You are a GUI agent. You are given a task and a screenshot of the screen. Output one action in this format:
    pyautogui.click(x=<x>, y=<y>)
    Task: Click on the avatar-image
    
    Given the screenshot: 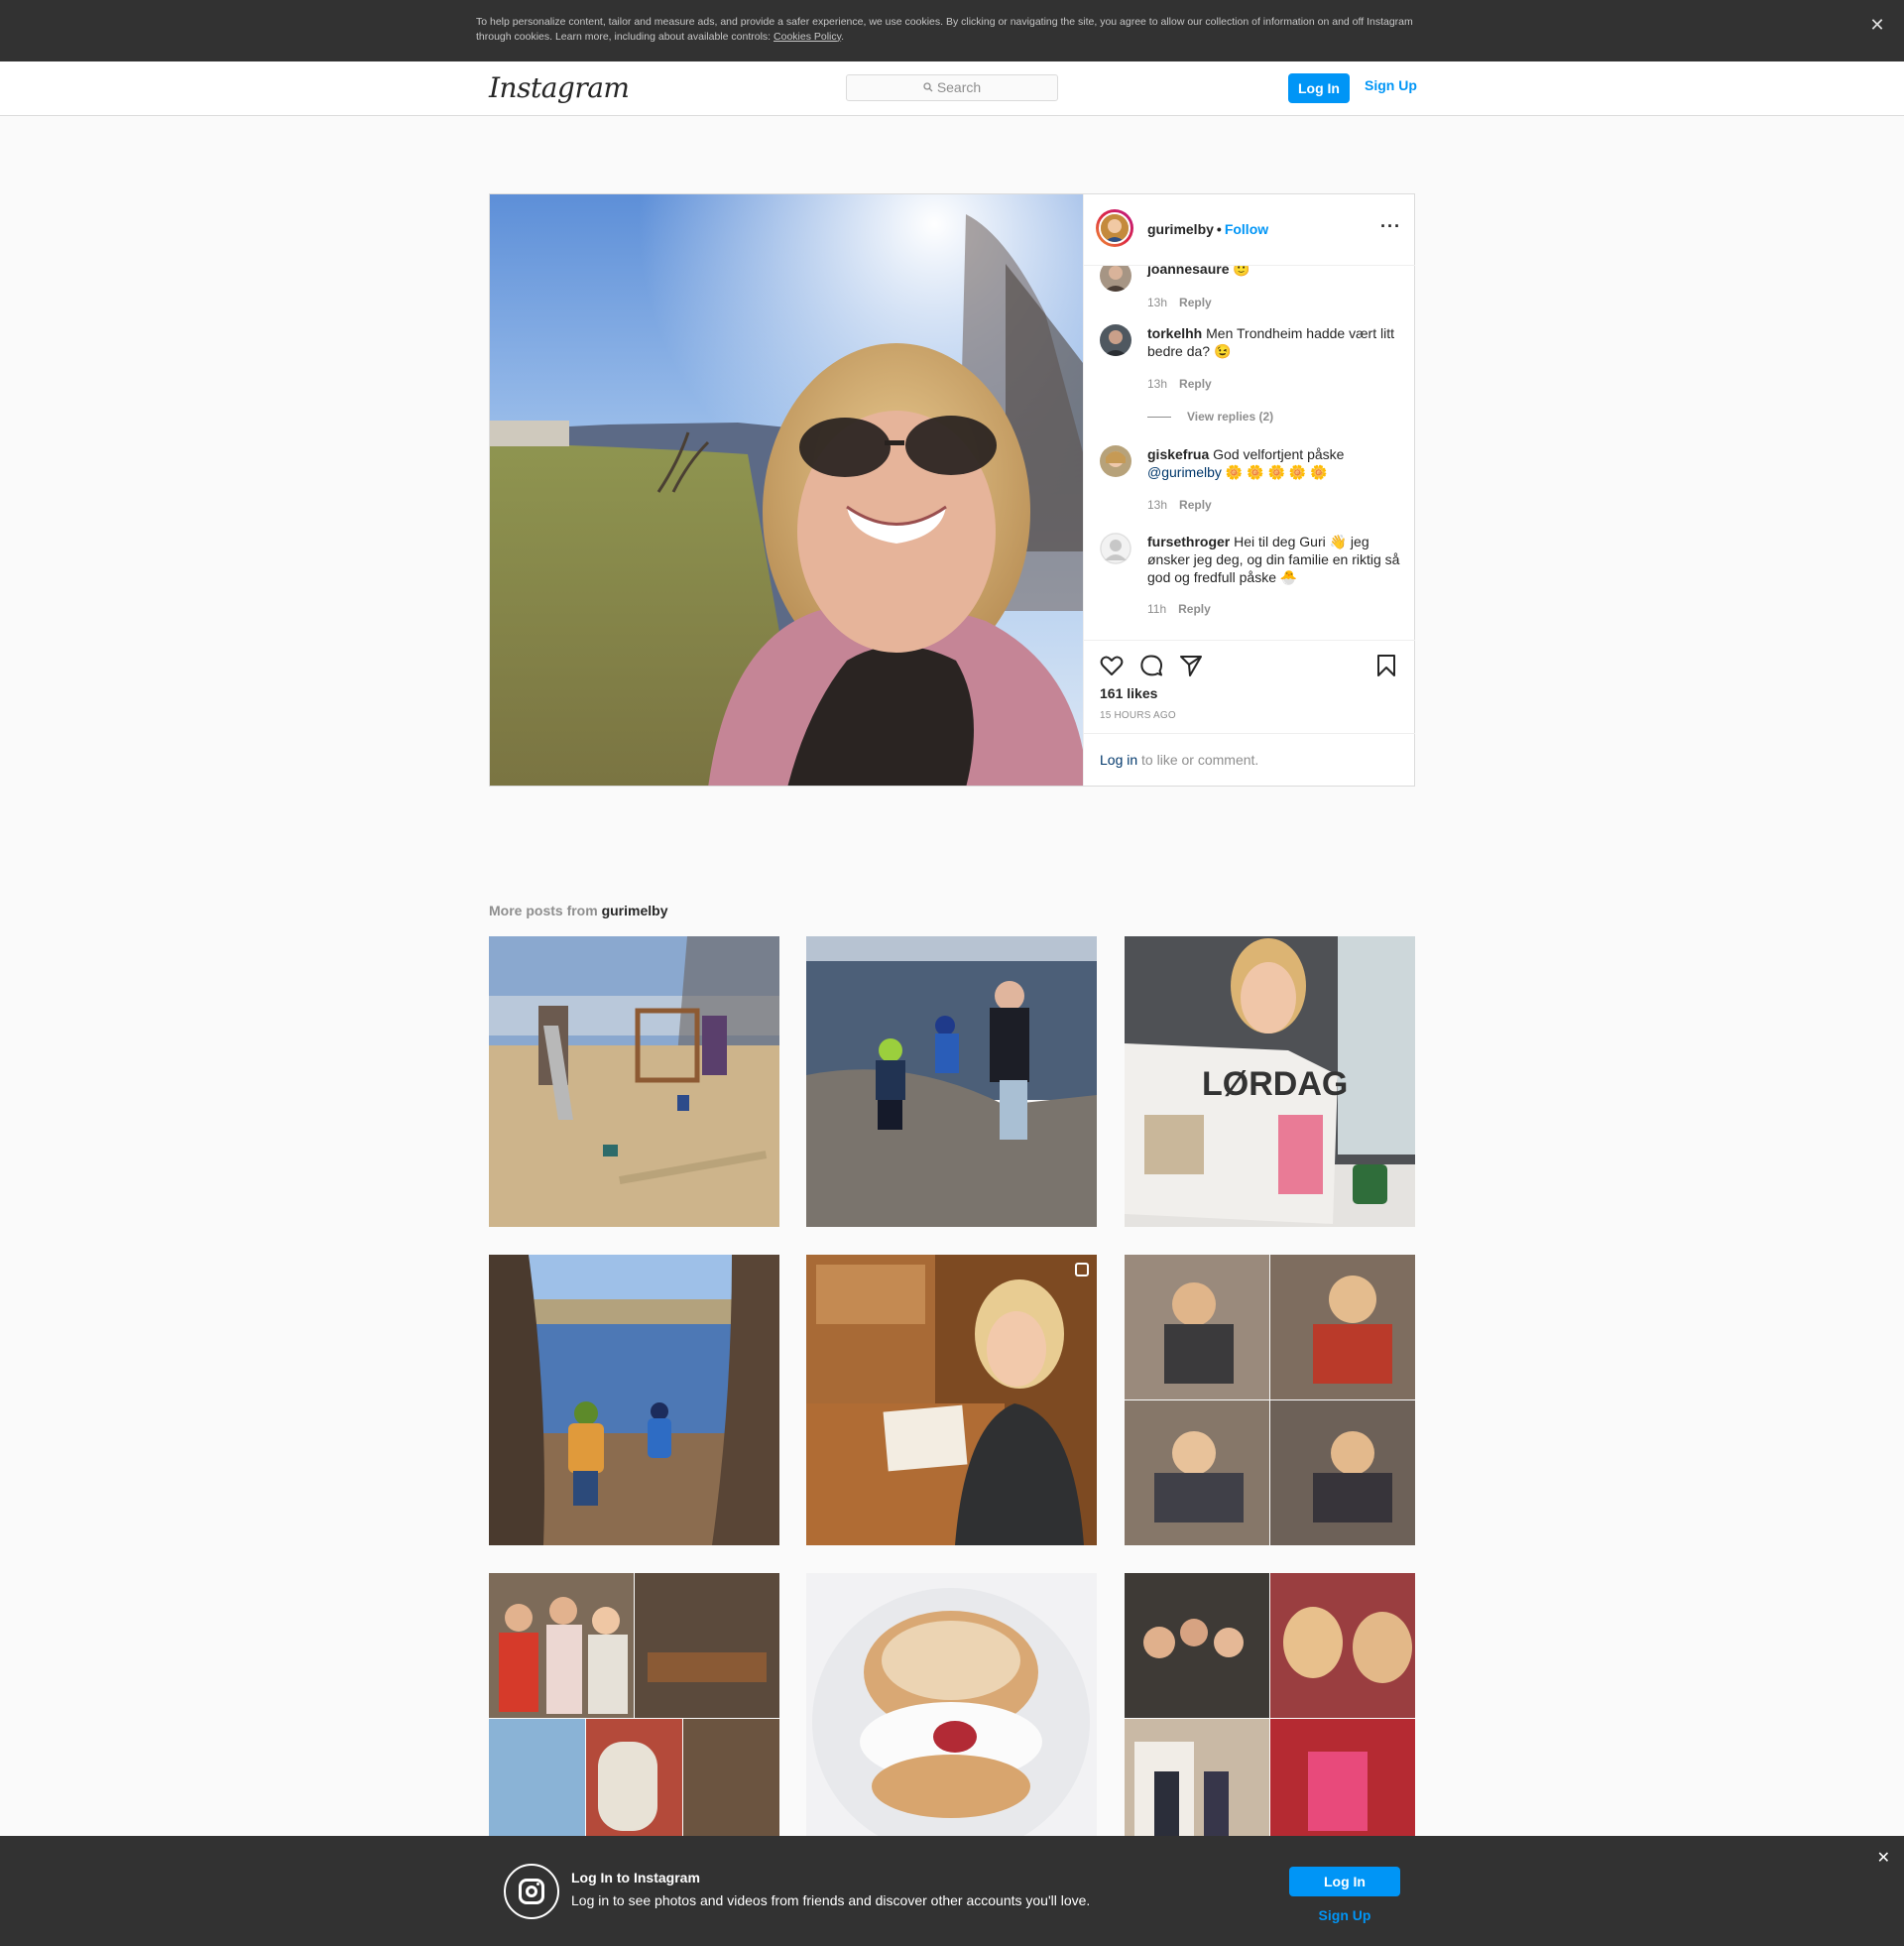 What is the action you would take?
    pyautogui.click(x=1114, y=228)
    